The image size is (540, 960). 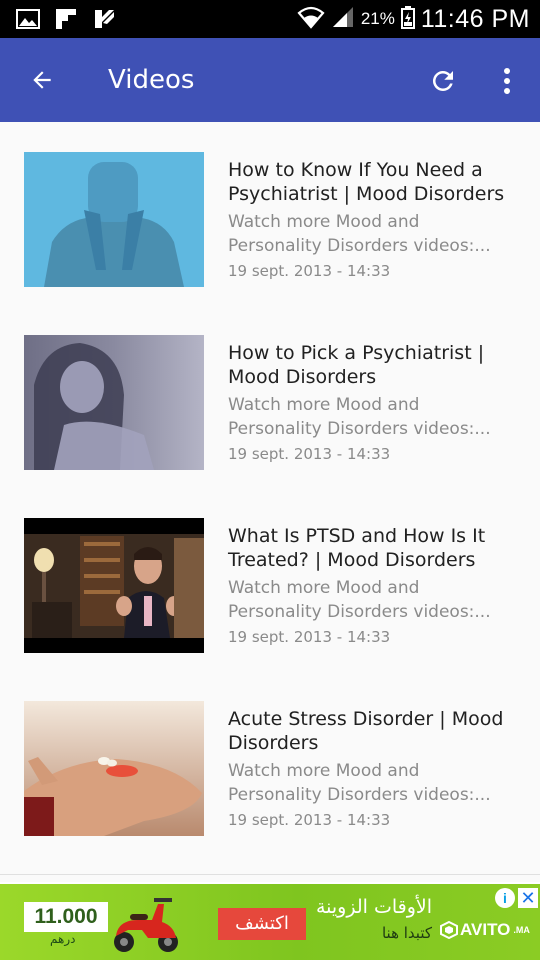 I want to click on video-title: Acute Stress Disorder | Mood Disorders, so click(x=366, y=731).